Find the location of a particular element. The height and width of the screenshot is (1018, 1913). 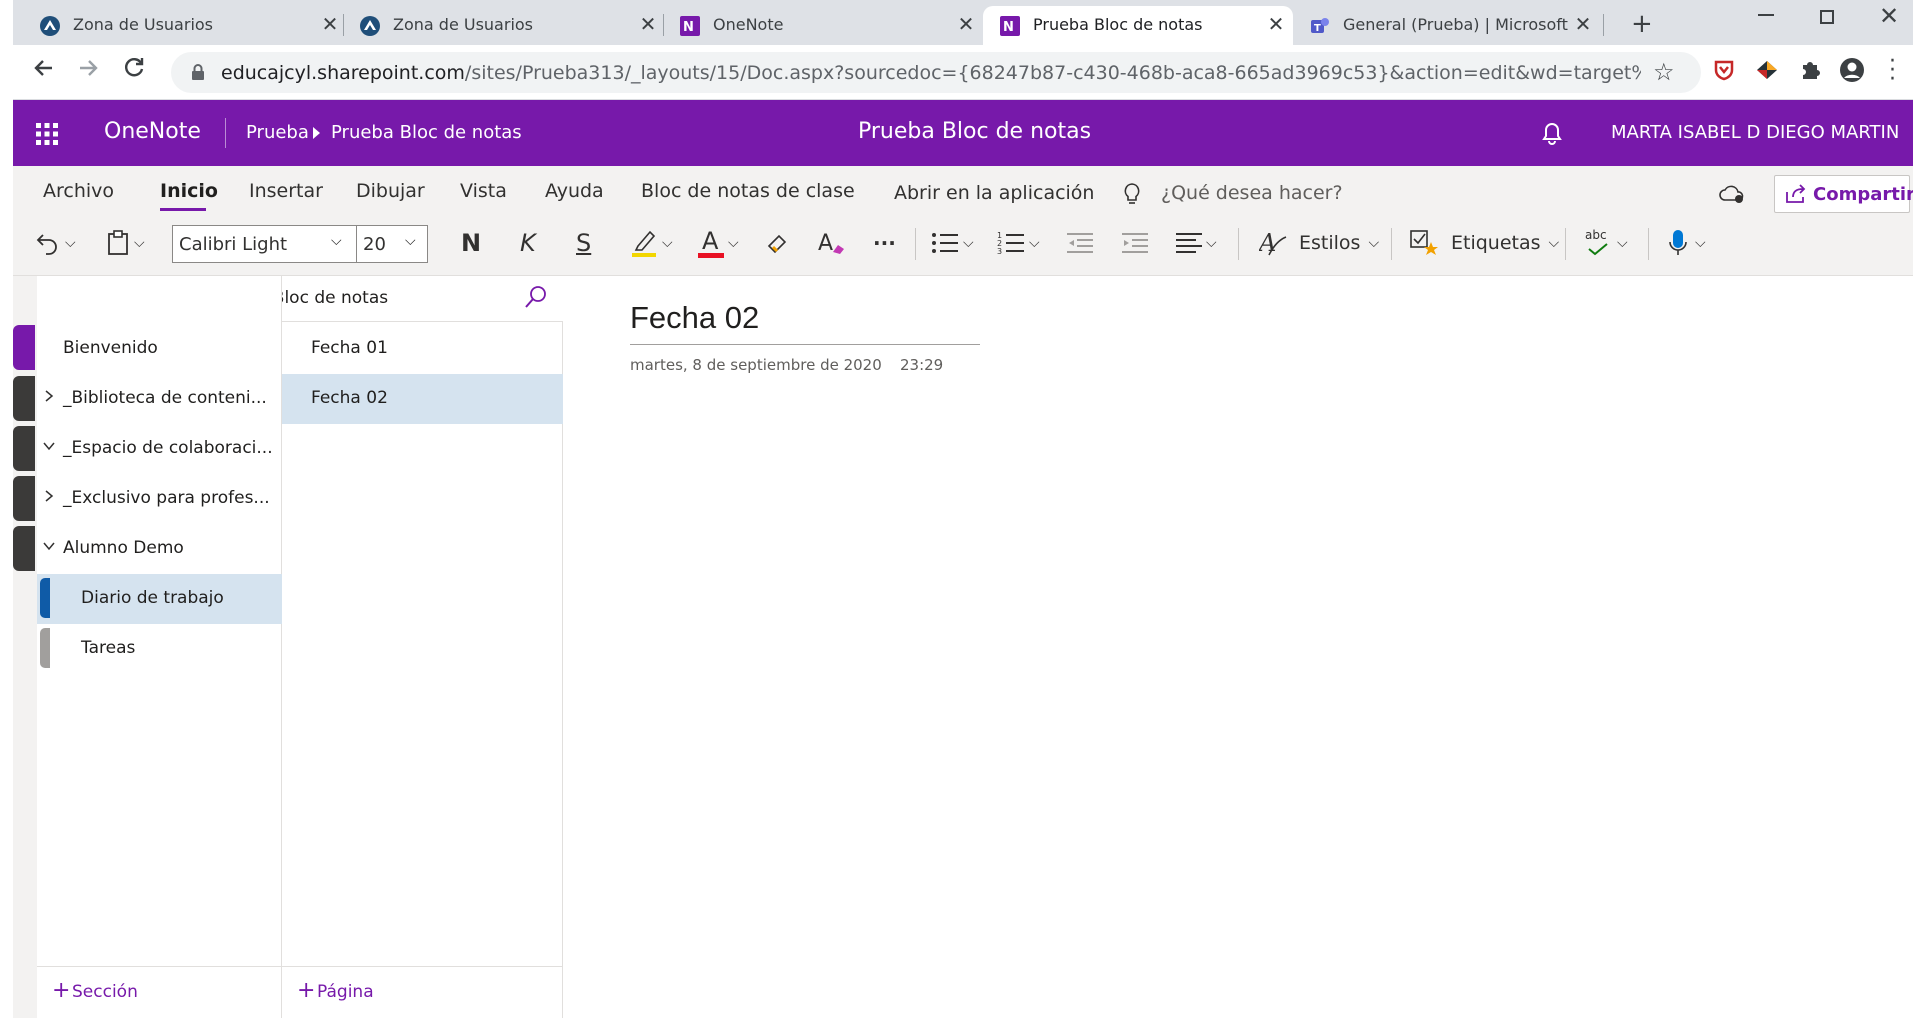

decrease-indent-icon is located at coordinates (1080, 243).